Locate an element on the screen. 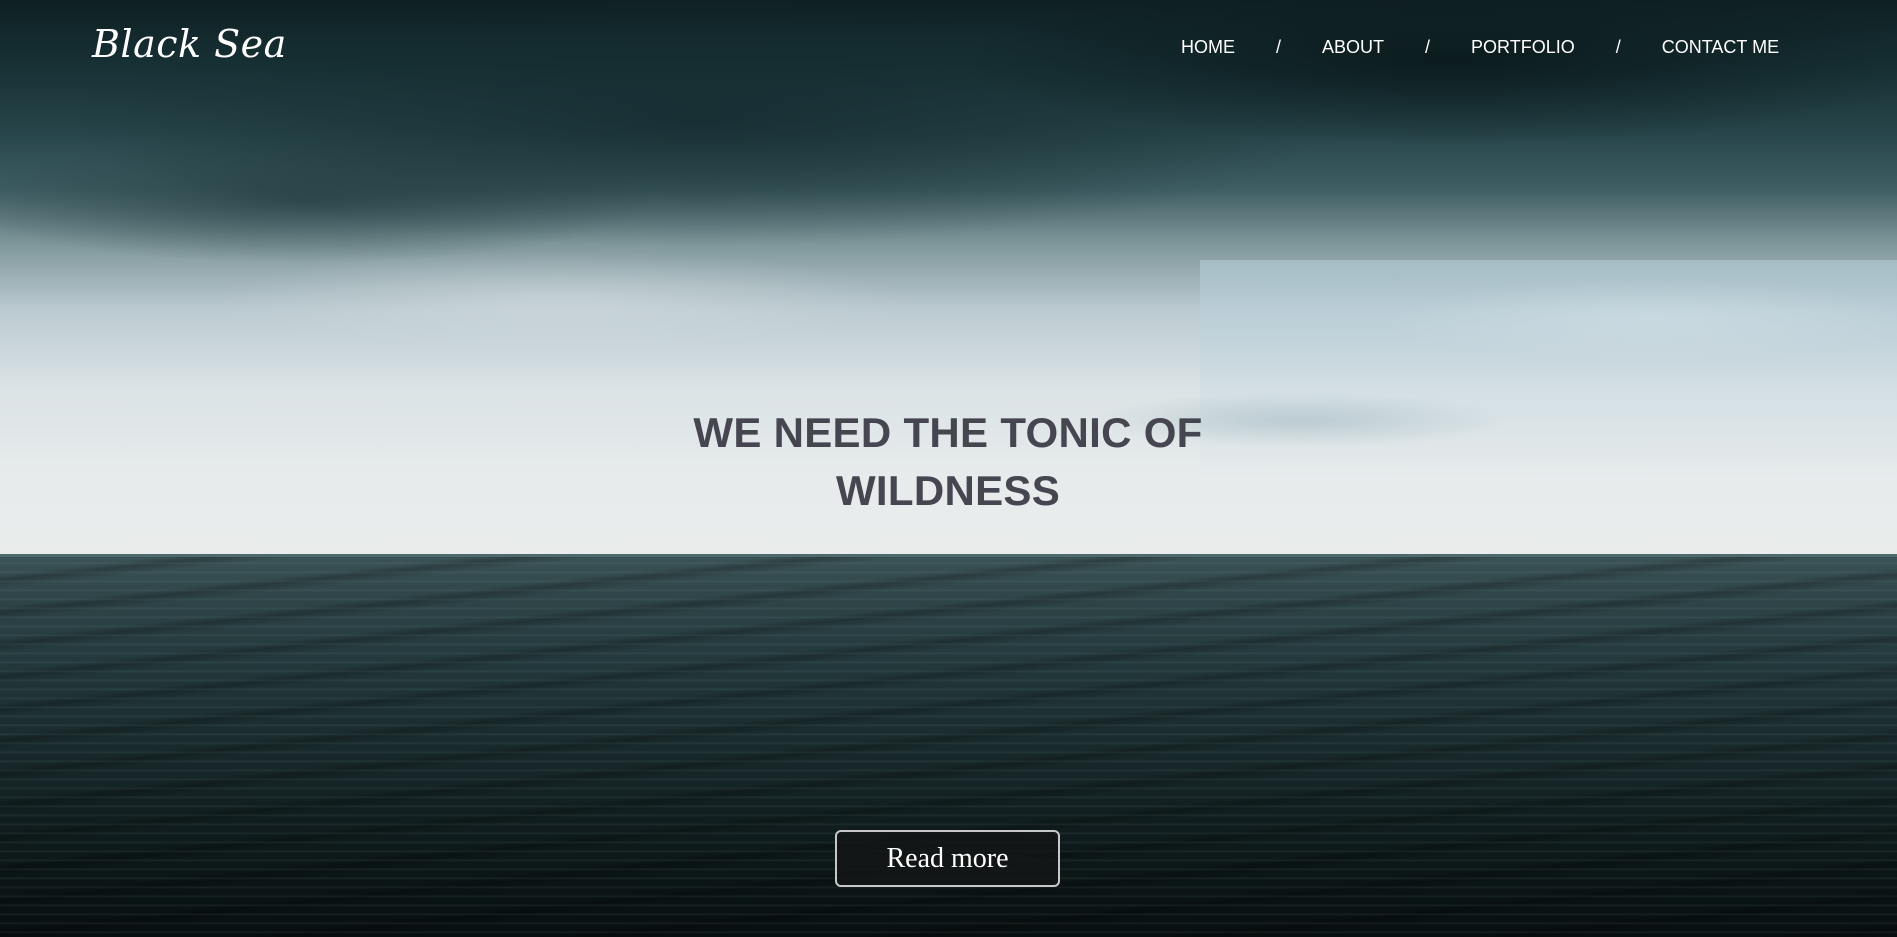  hero-headline-line-1: WE NEED THE TONIC OF is located at coordinates (948, 432).